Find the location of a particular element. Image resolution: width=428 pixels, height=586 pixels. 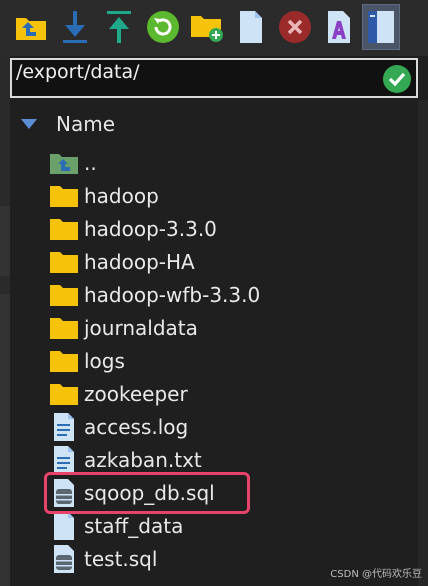

new-folder-icon is located at coordinates (207, 29).